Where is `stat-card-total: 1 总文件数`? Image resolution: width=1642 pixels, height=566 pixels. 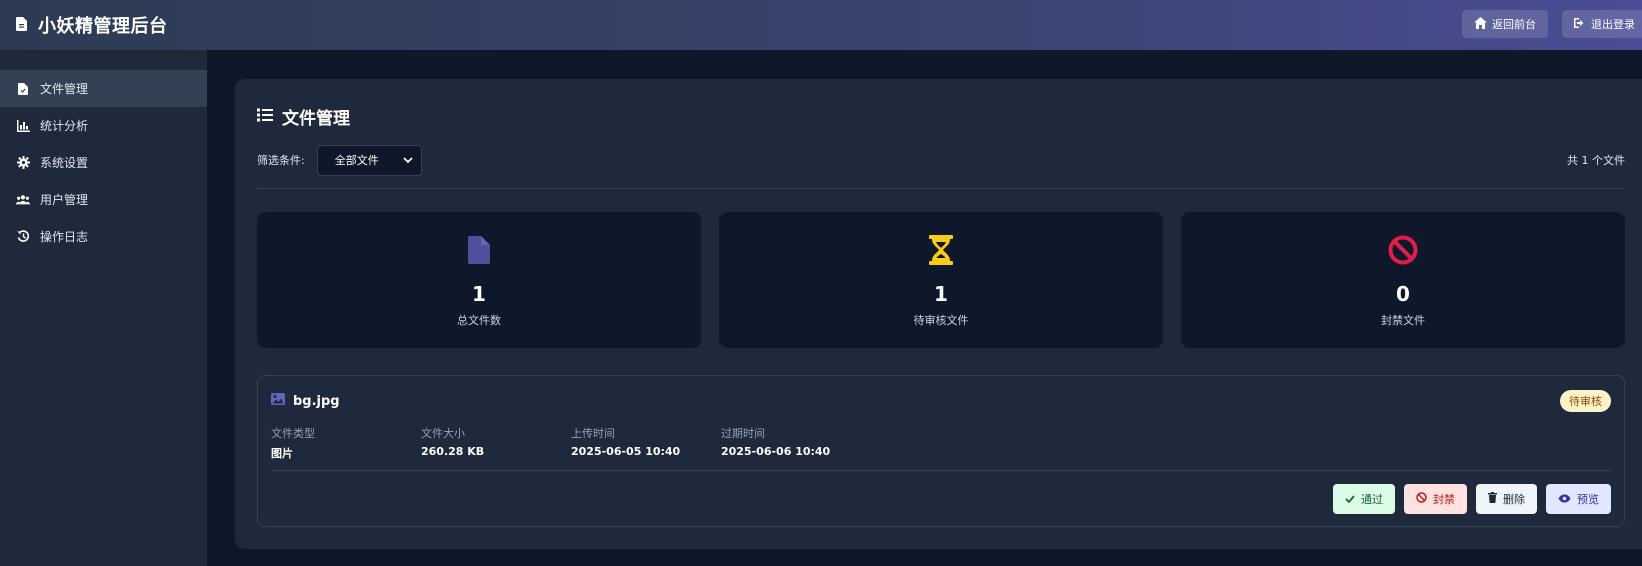 stat-card-total: 1 总文件数 is located at coordinates (479, 280).